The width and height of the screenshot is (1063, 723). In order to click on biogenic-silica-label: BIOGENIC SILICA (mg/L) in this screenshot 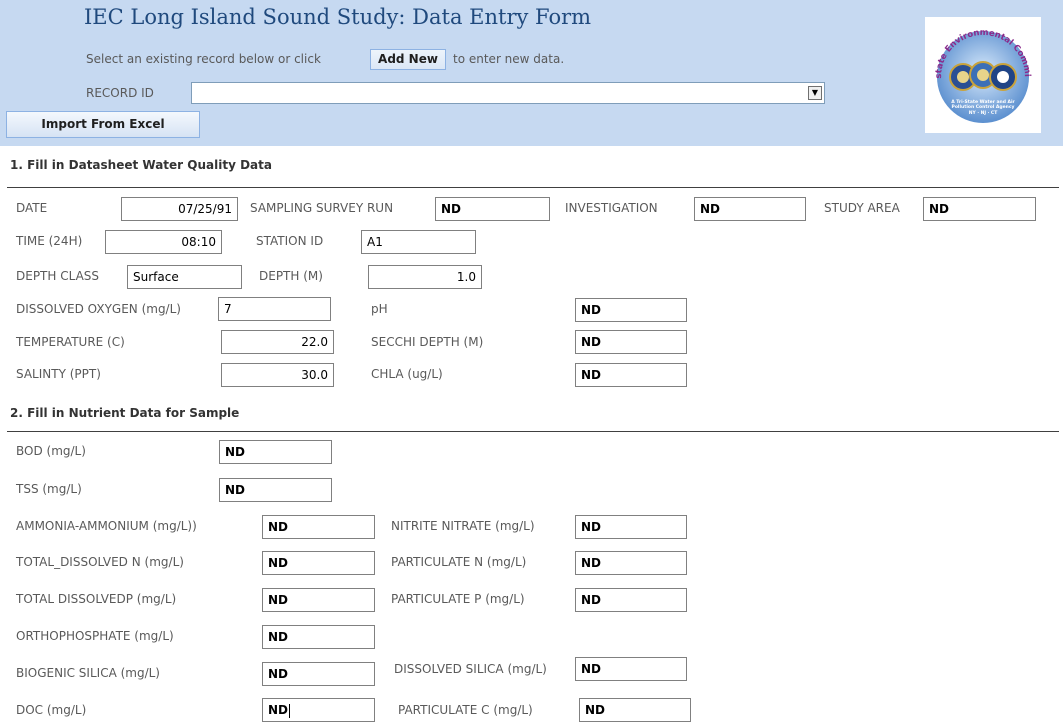, I will do `click(88, 673)`.